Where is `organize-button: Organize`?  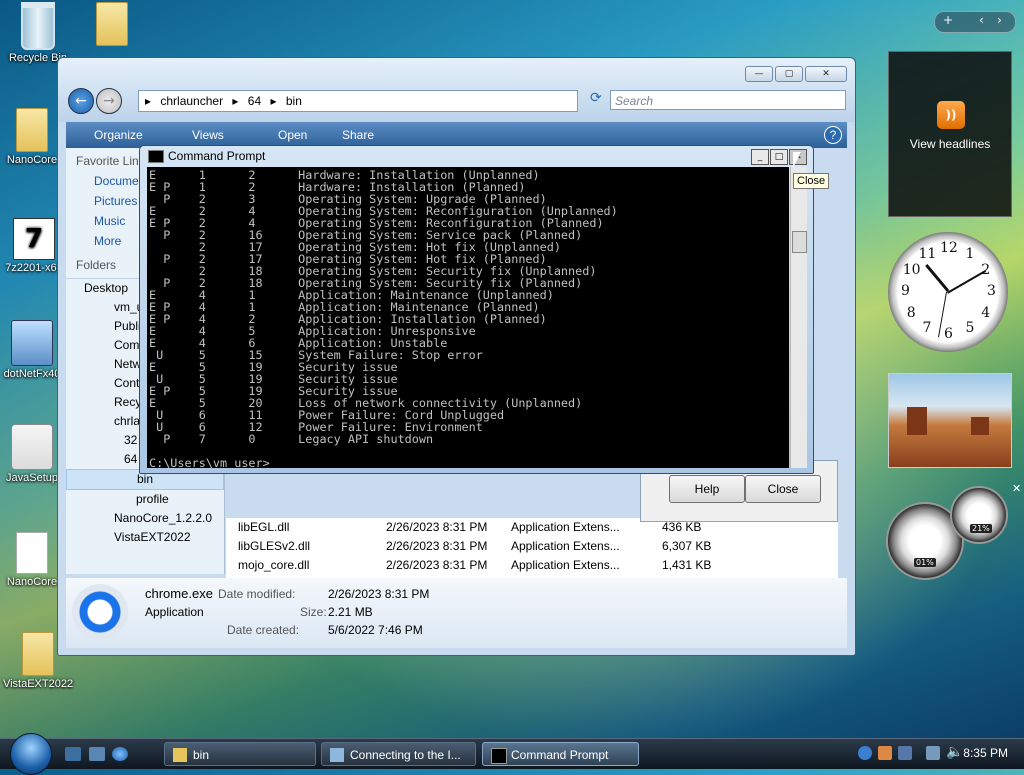
organize-button: Organize is located at coordinates (118, 135).